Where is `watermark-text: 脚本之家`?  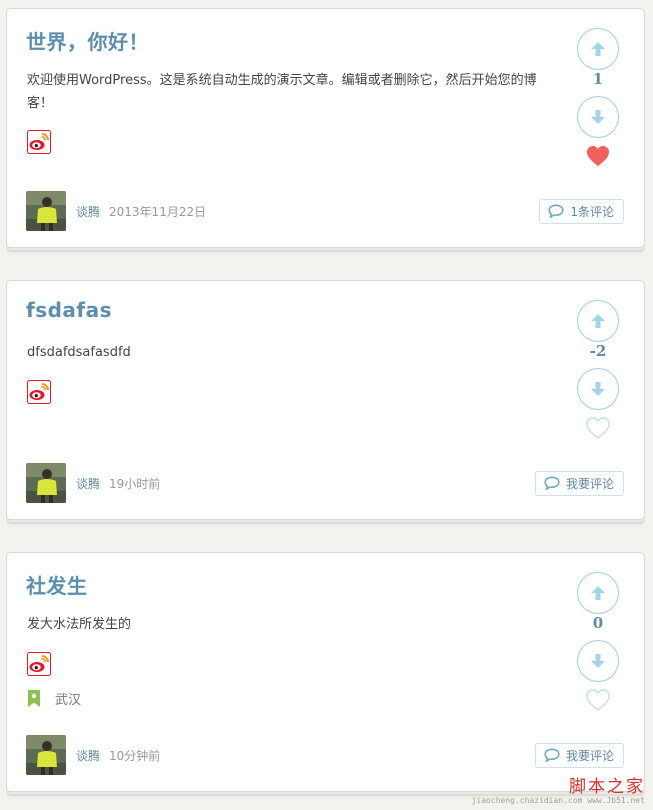
watermark-text: 脚本之家 is located at coordinates (607, 787).